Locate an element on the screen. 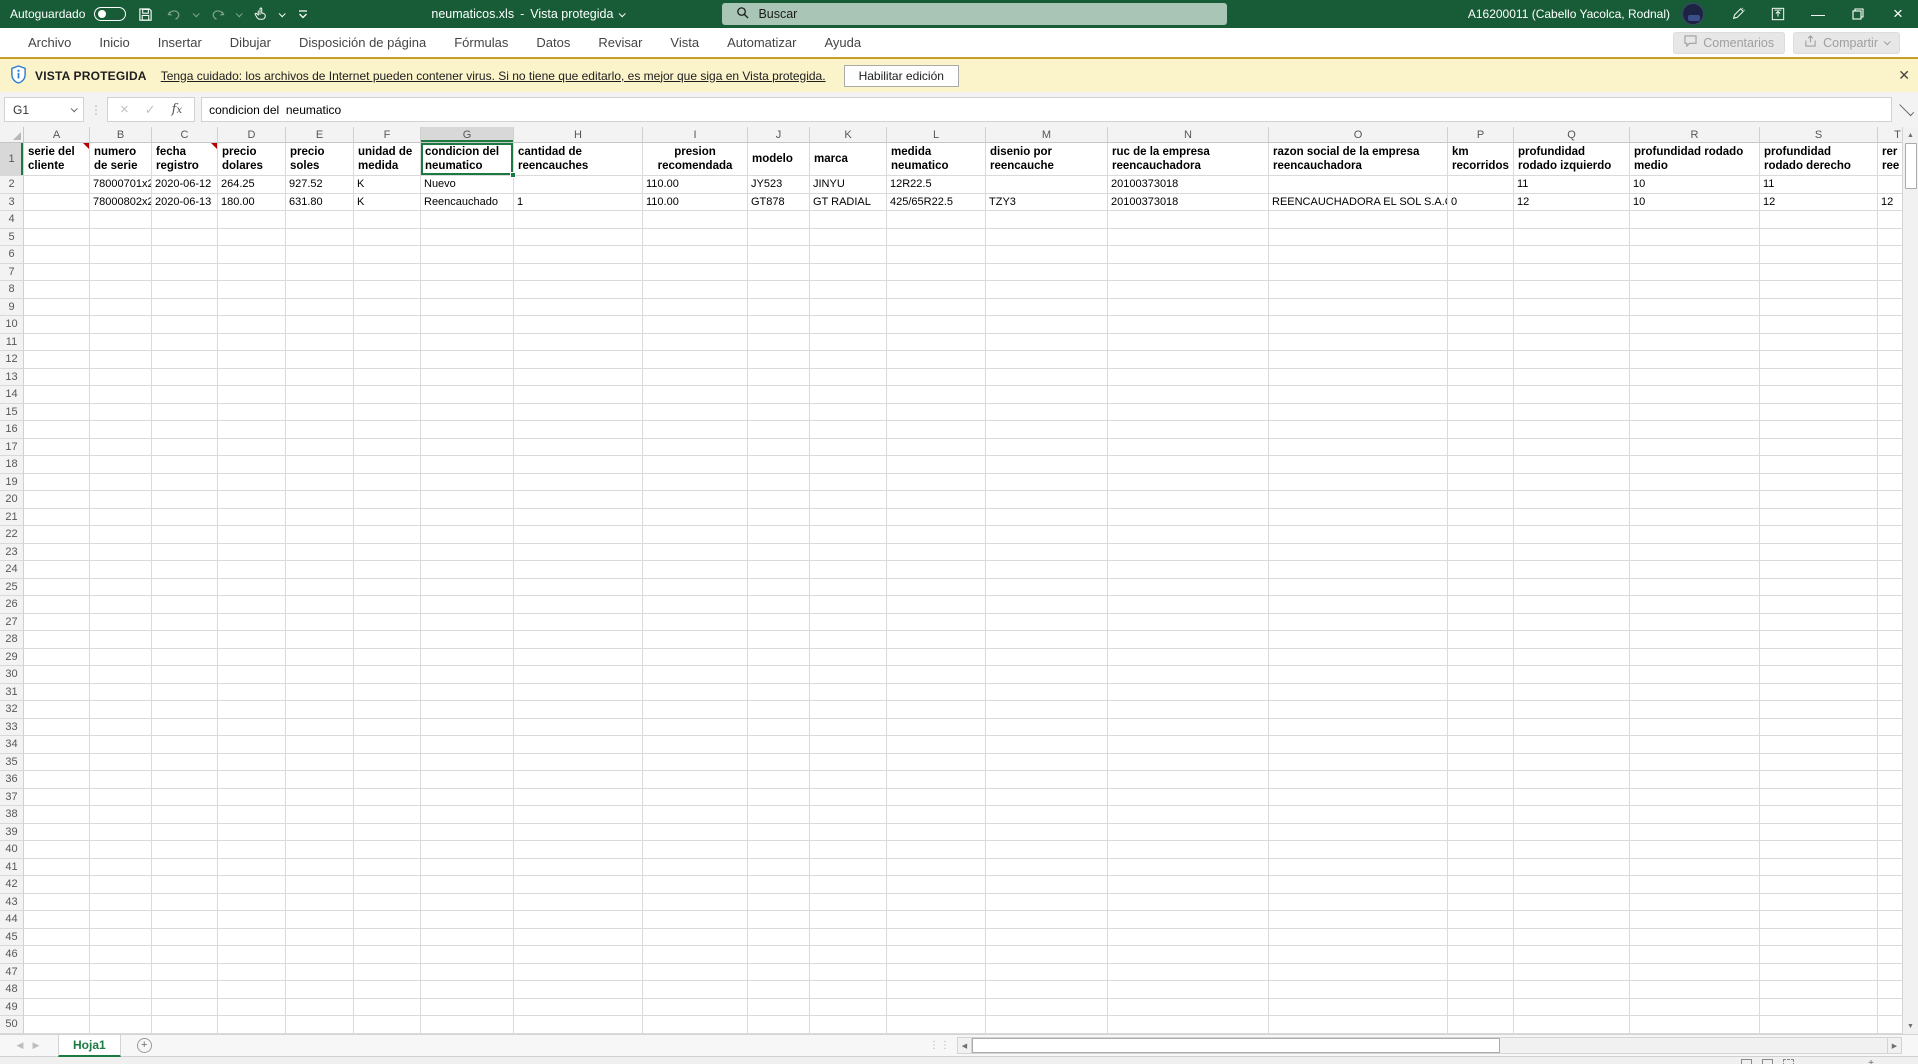 Image resolution: width=1918 pixels, height=1064 pixels. cell-E42 is located at coordinates (320, 885).